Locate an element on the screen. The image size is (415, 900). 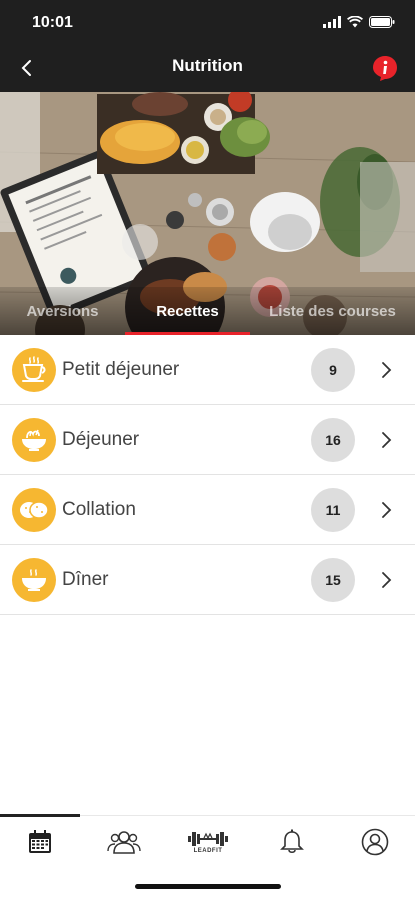
bell-icon is located at coordinates (292, 841).